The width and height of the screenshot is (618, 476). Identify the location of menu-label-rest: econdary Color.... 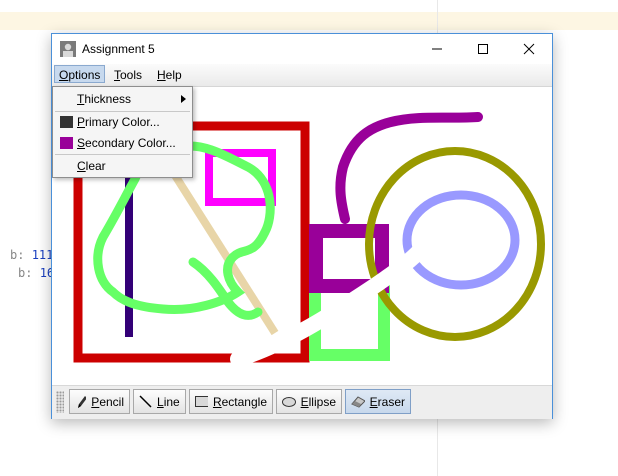
(130, 143).